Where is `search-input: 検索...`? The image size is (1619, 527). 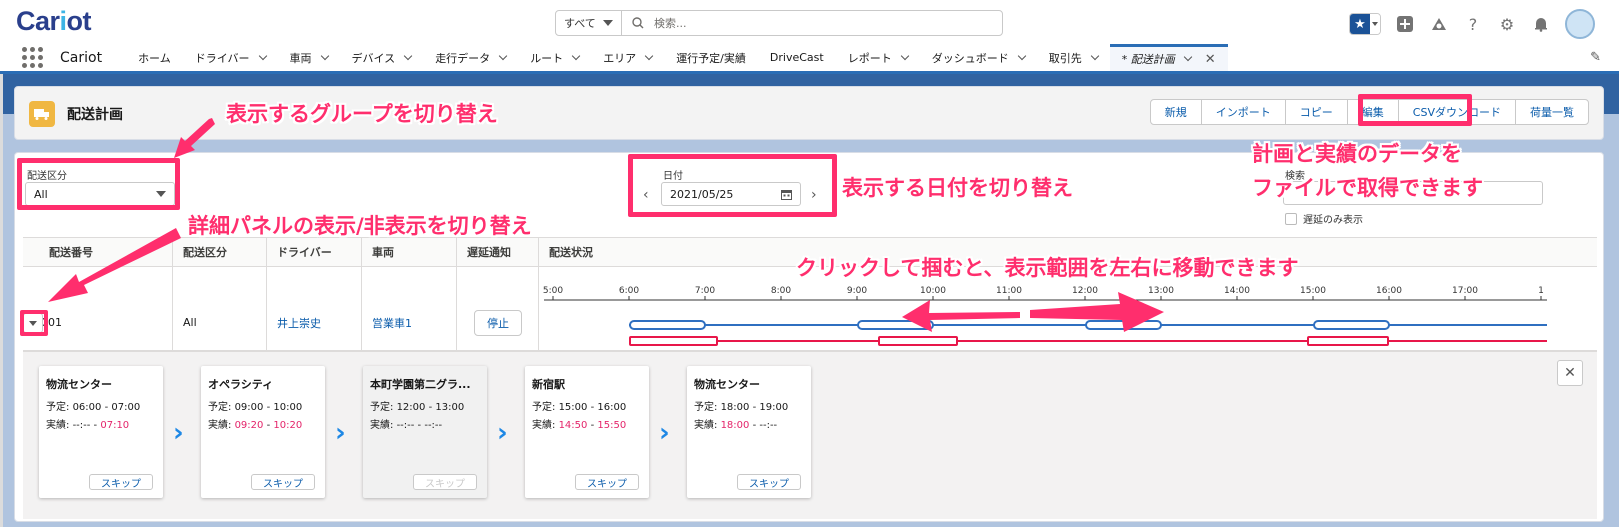 search-input: 検索... is located at coordinates (812, 23).